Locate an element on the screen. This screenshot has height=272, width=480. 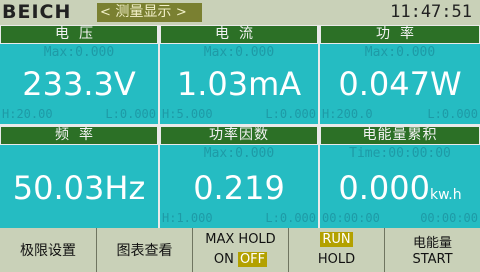
frequency-value: 50.03Hz is located at coordinates (79, 188).